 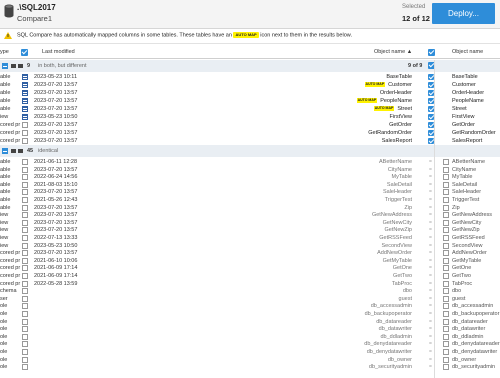 I want to click on group-count: 45, so click(x=30, y=151).